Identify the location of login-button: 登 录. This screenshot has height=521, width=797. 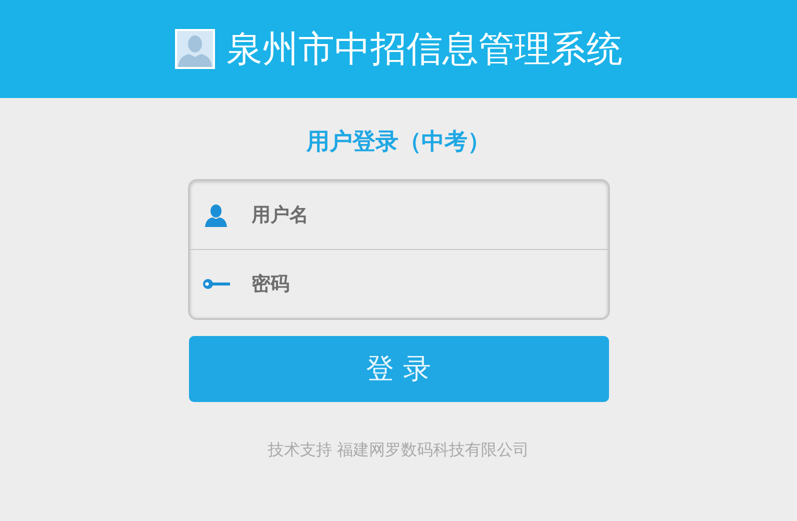
(398, 369).